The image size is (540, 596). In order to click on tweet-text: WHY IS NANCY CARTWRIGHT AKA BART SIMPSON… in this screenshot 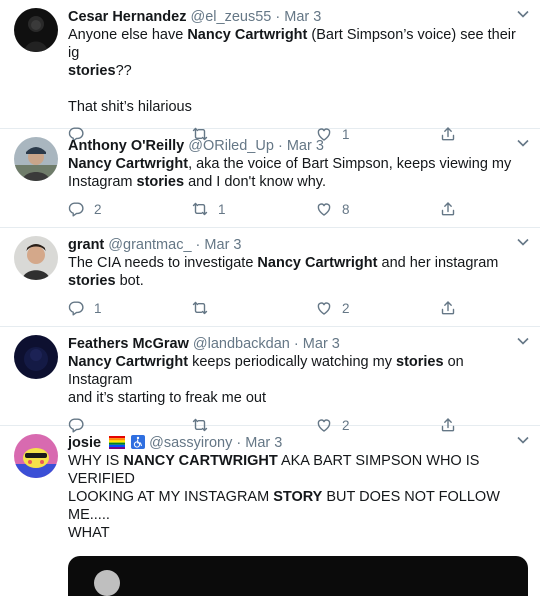, I will do `click(297, 497)`.